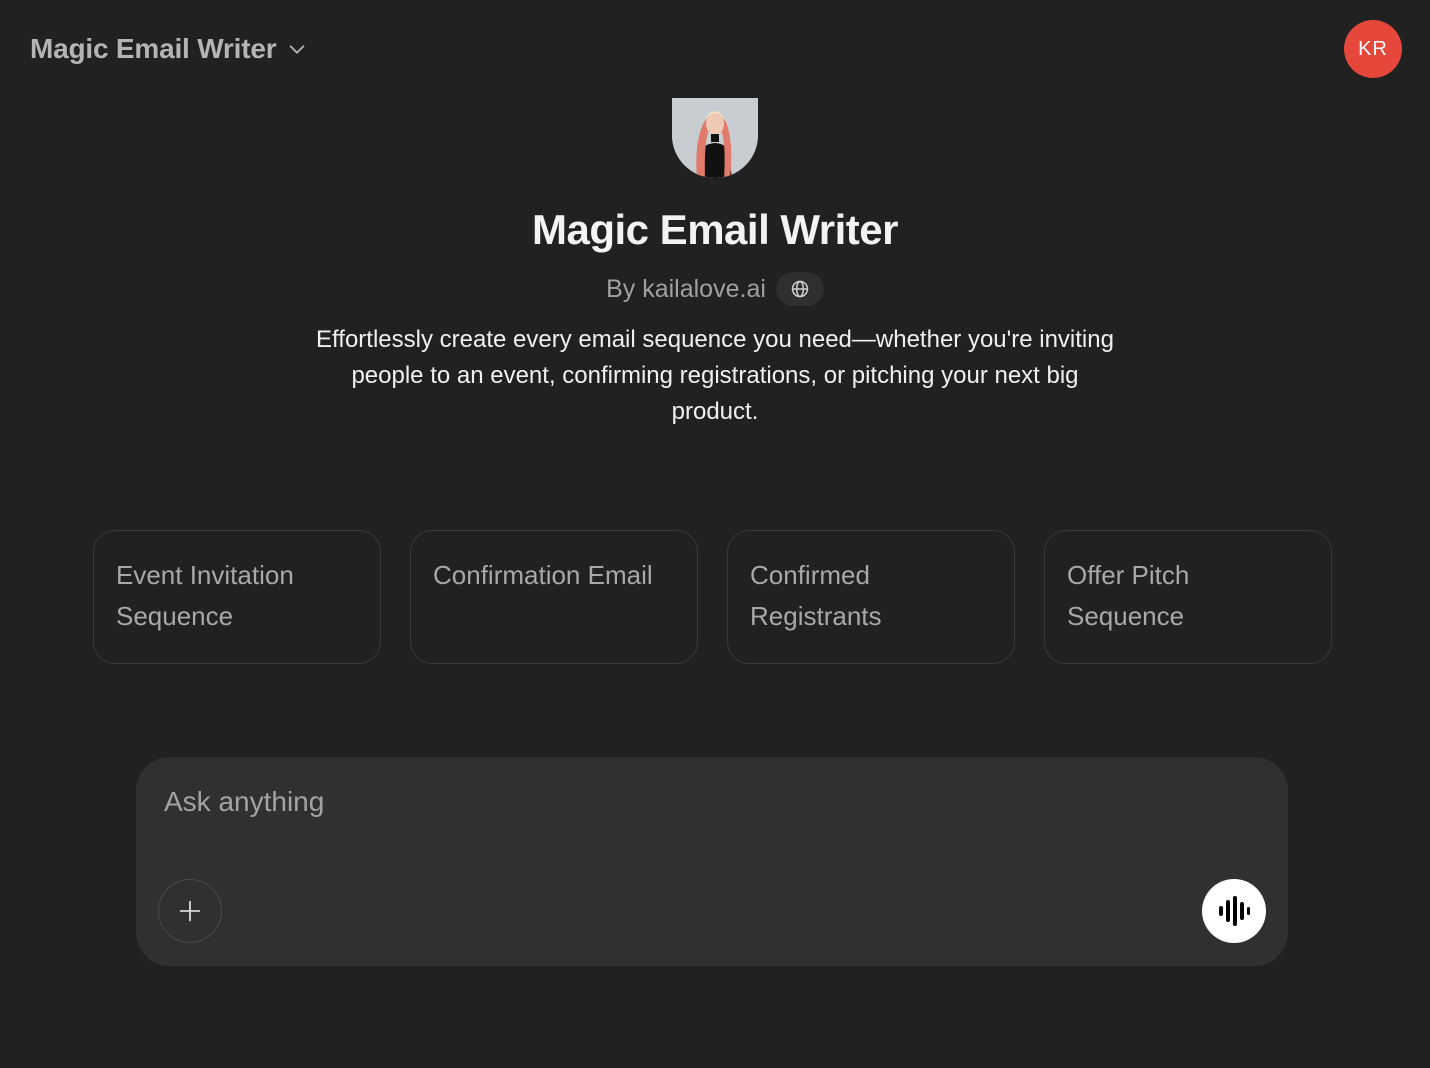  Describe the element at coordinates (816, 595) in the screenshot. I see `starter-label: Confirmed Registrants` at that location.